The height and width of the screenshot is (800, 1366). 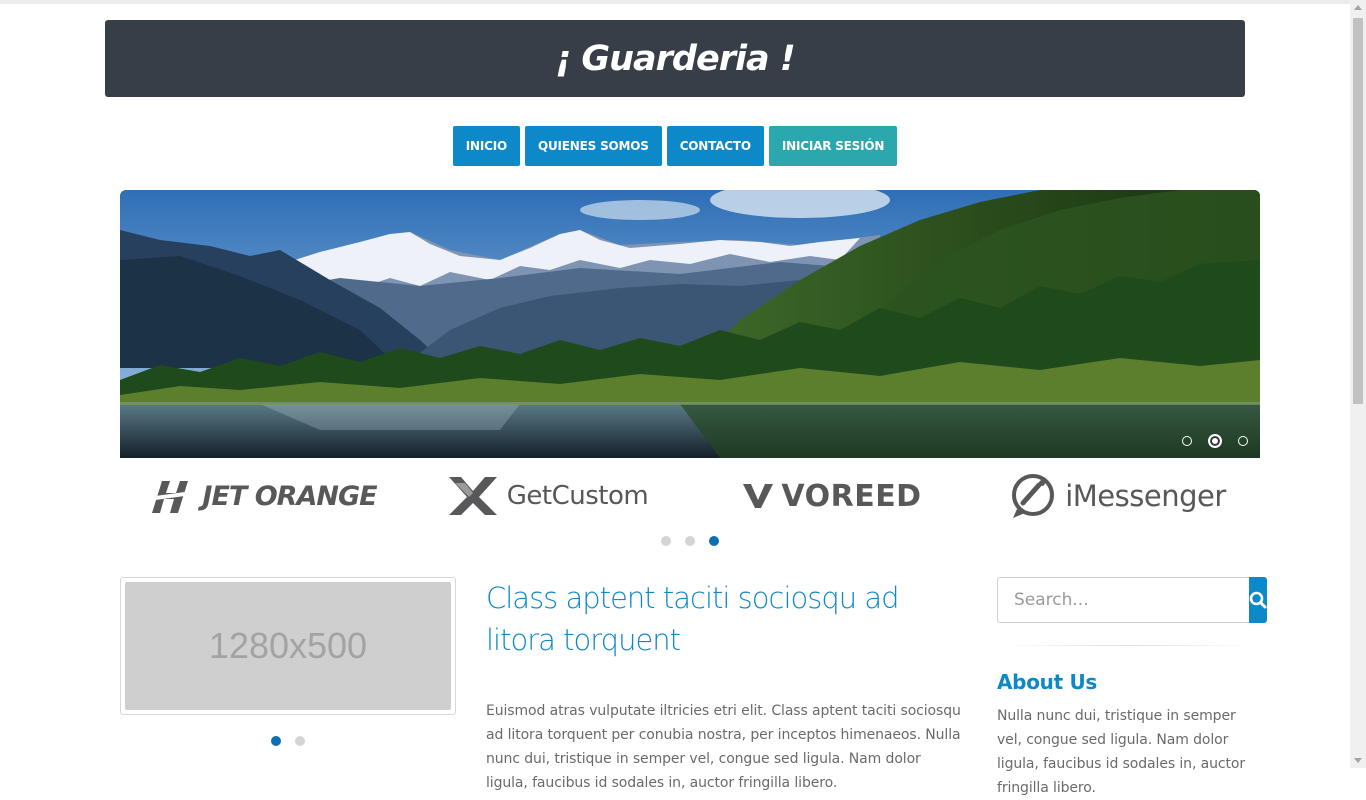 What do you see at coordinates (472, 496) in the screenshot?
I see `getcustom-logo-icon` at bounding box center [472, 496].